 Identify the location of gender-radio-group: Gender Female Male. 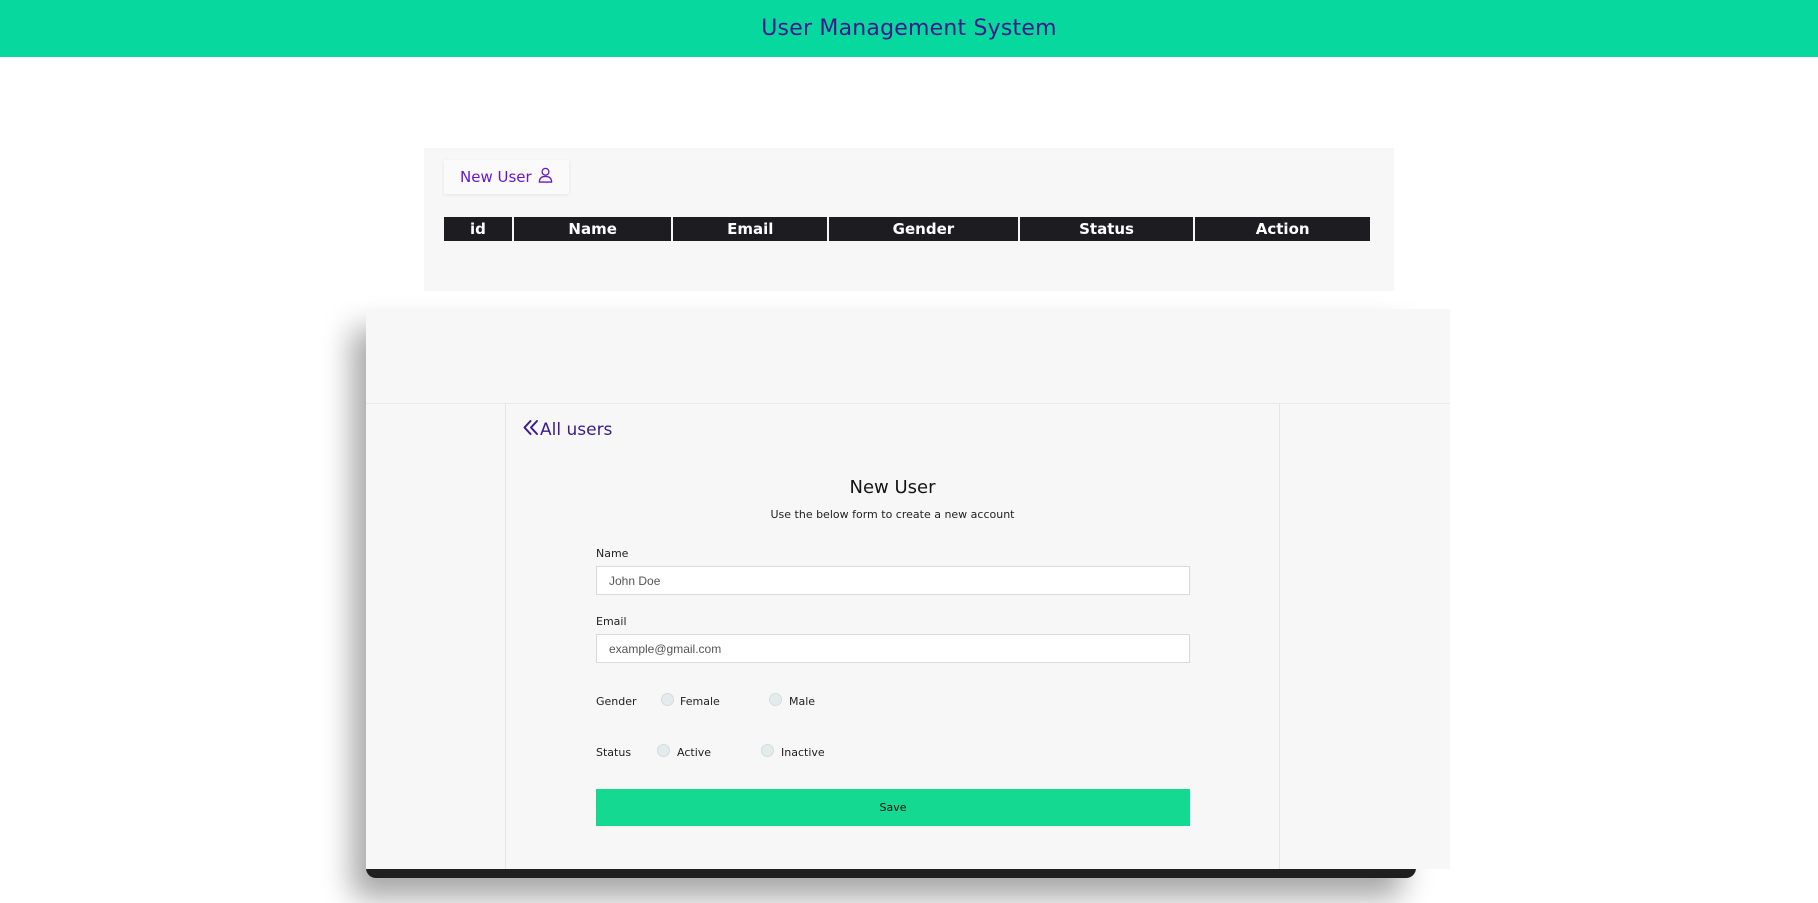
(746, 702).